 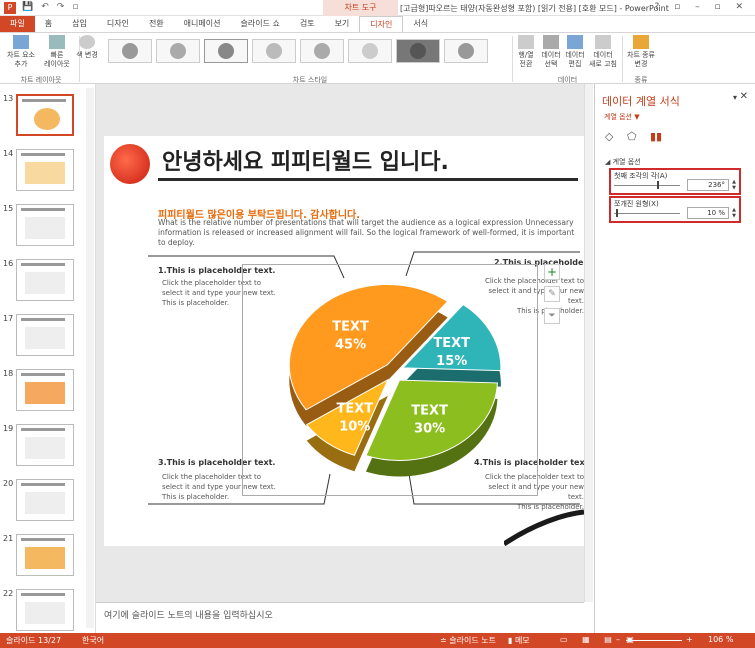 I want to click on pie-chart: TEXT 45% TEXT 15% TEXT 30% TEXT 10%, so click(x=391, y=381).